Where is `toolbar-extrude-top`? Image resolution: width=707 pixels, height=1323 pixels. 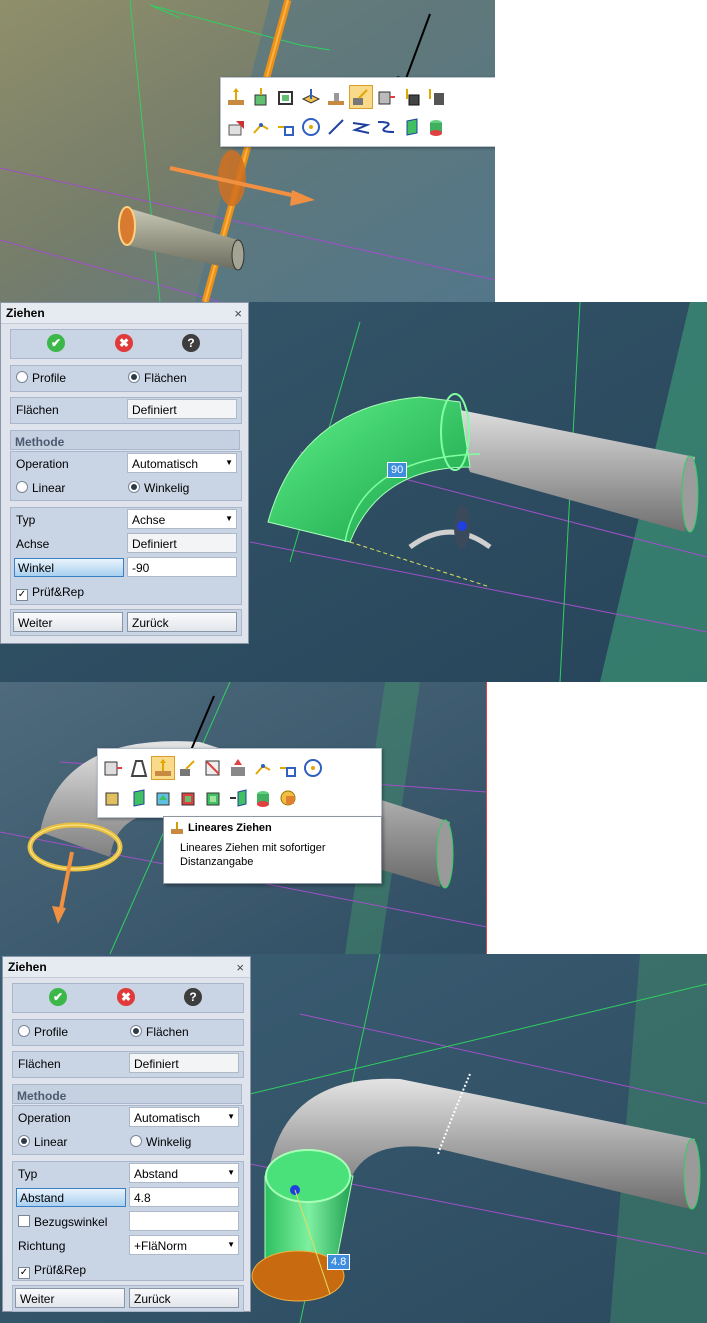
toolbar-extrude-top is located at coordinates (357, 112).